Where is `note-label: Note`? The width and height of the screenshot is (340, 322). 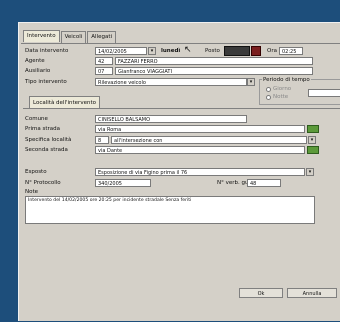 note-label: Note is located at coordinates (32, 192).